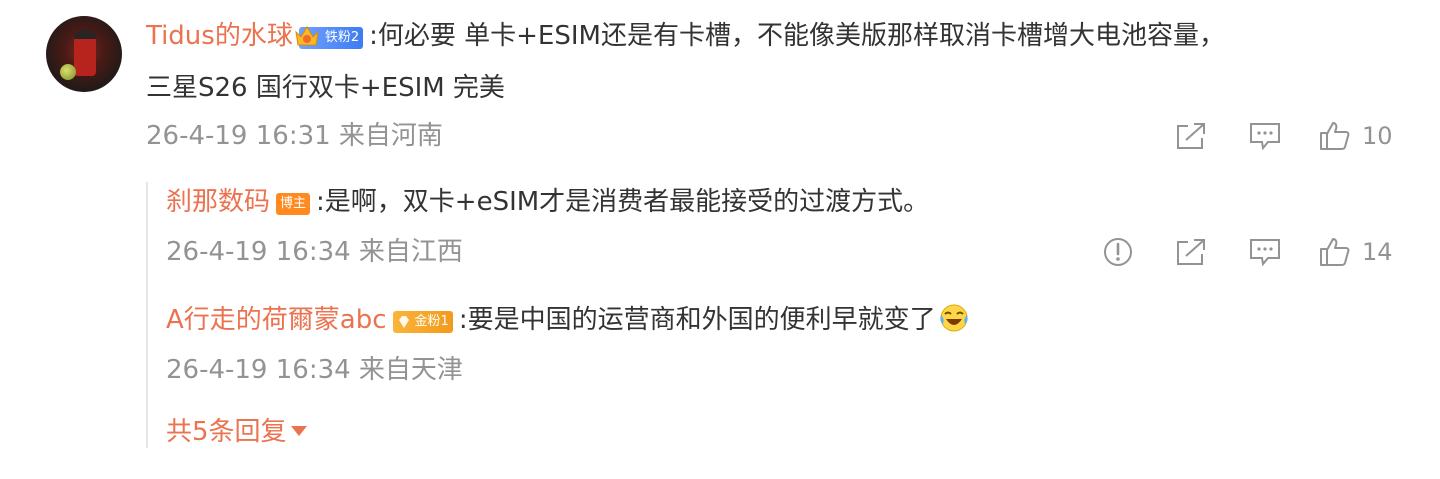  I want to click on reply-1-share-button, so click(1191, 252).